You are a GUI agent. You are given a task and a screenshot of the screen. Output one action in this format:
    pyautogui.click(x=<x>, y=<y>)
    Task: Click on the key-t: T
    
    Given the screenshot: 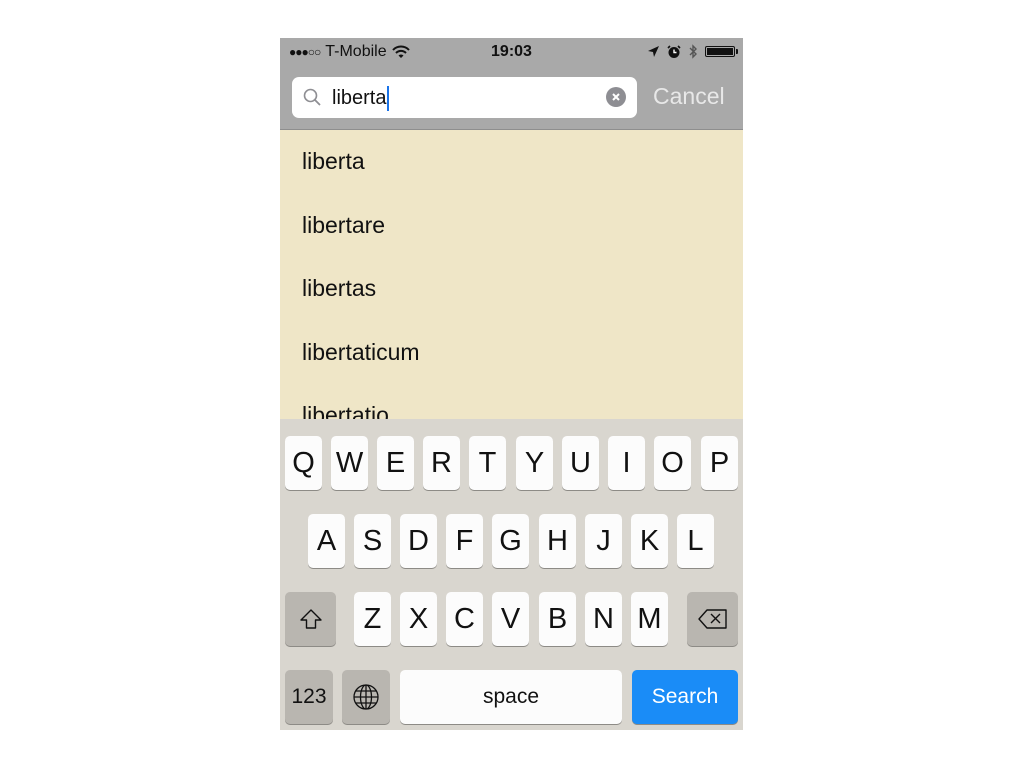 What is the action you would take?
    pyautogui.click(x=487, y=463)
    